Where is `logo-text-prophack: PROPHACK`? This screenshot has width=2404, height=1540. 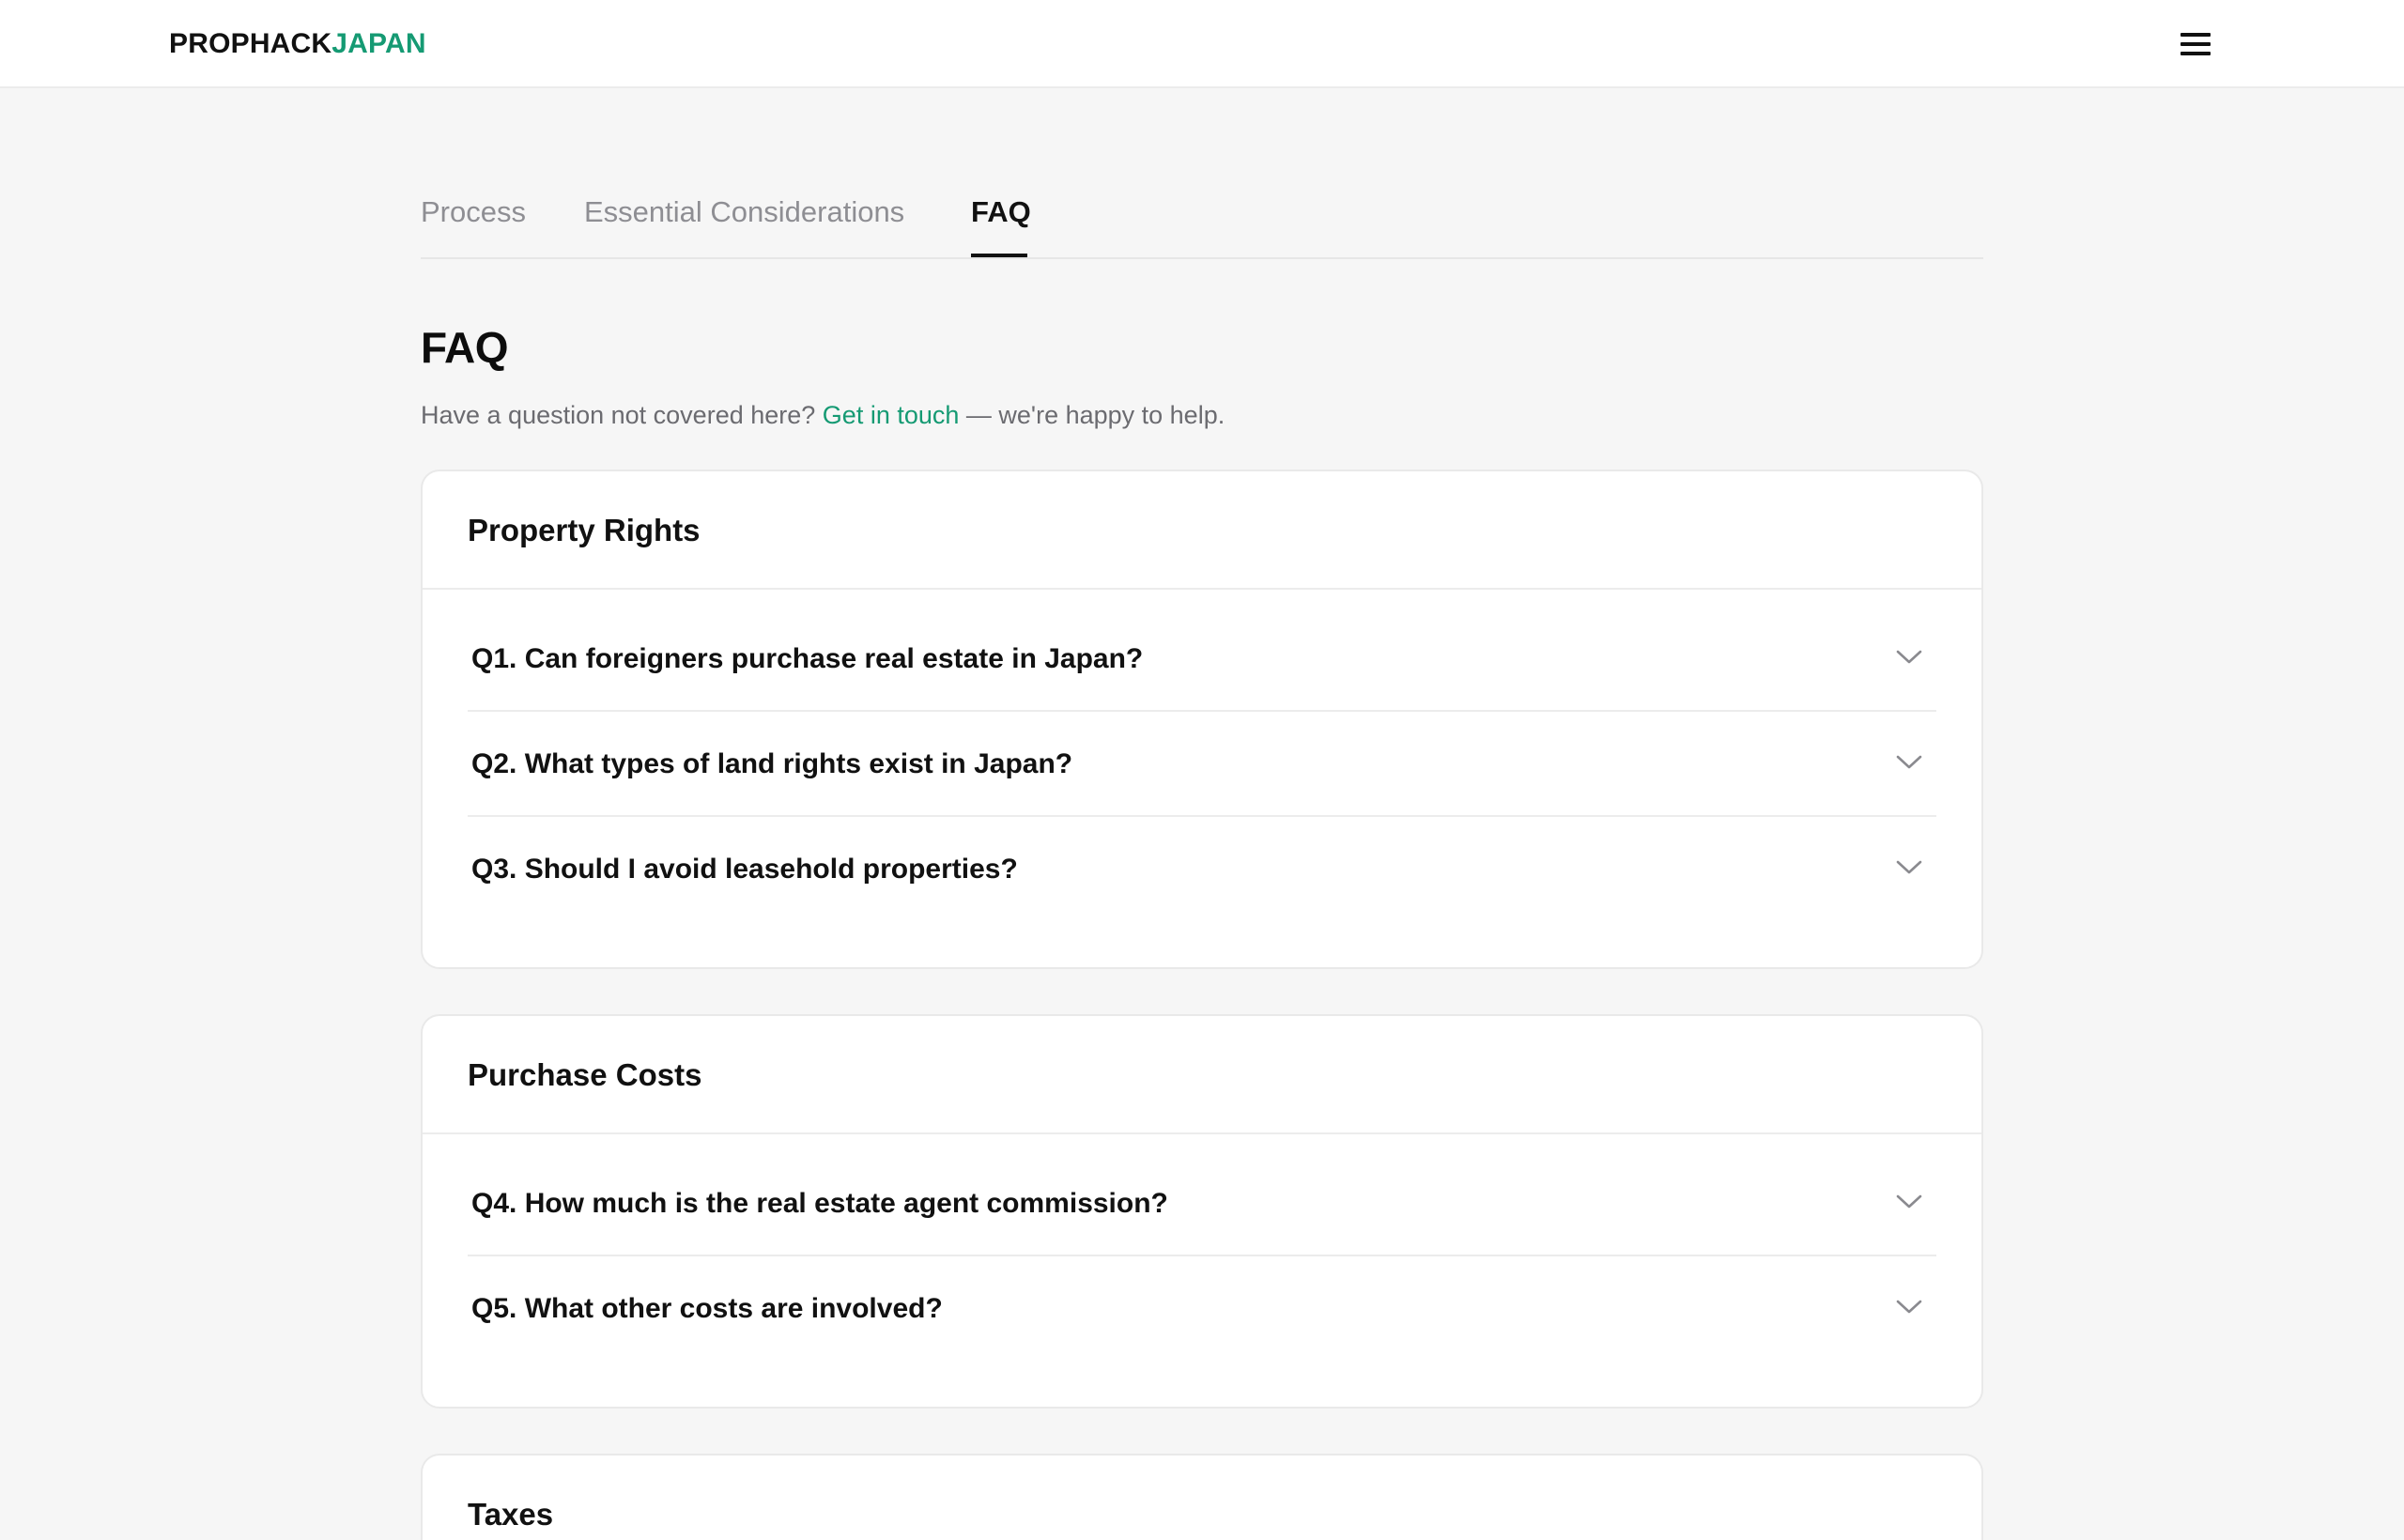
logo-text-prophack: PROPHACK is located at coordinates (250, 43).